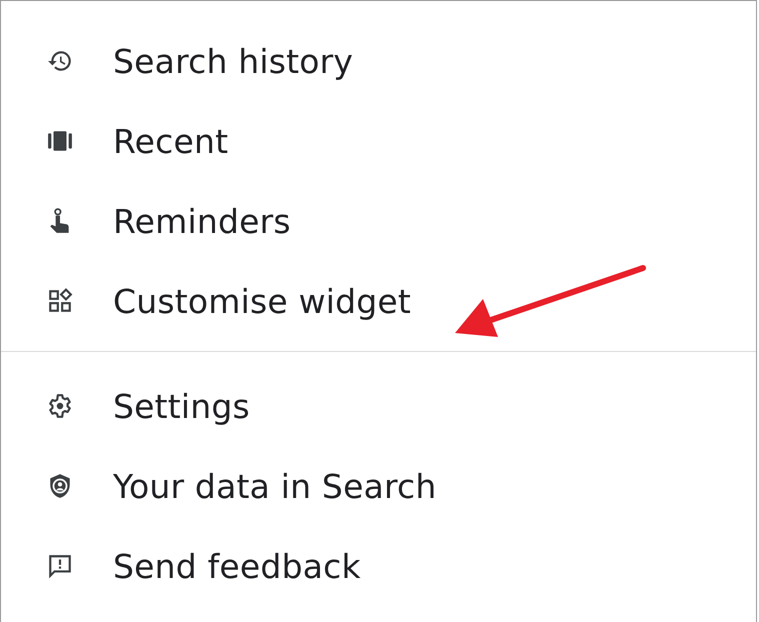 The width and height of the screenshot is (759, 622). Describe the element at coordinates (202, 221) in the screenshot. I see `menu-item: Reminders` at that location.